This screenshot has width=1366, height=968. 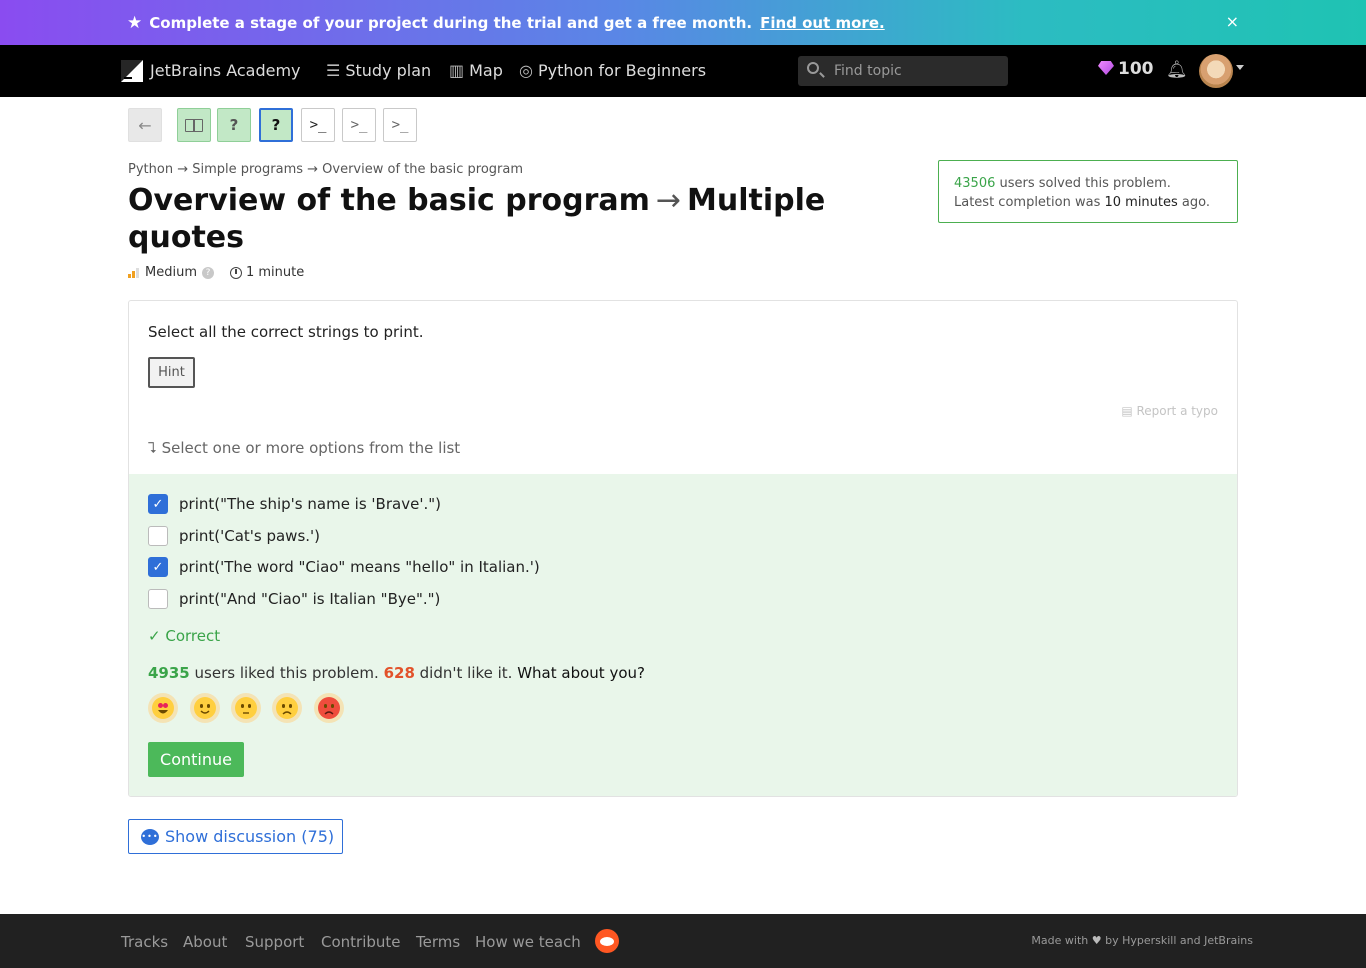 I want to click on gems-value: 100, so click(x=1136, y=69).